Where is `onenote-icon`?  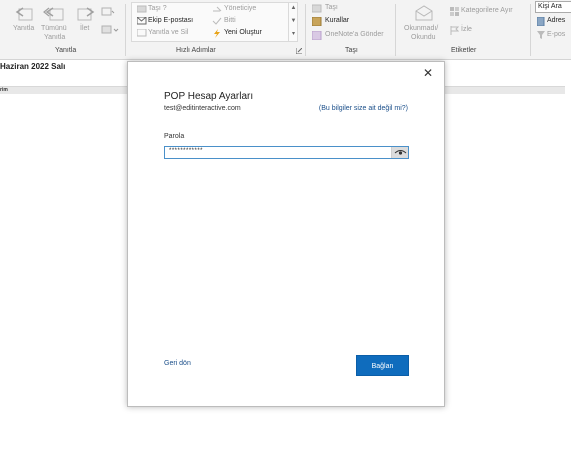 onenote-icon is located at coordinates (317, 35).